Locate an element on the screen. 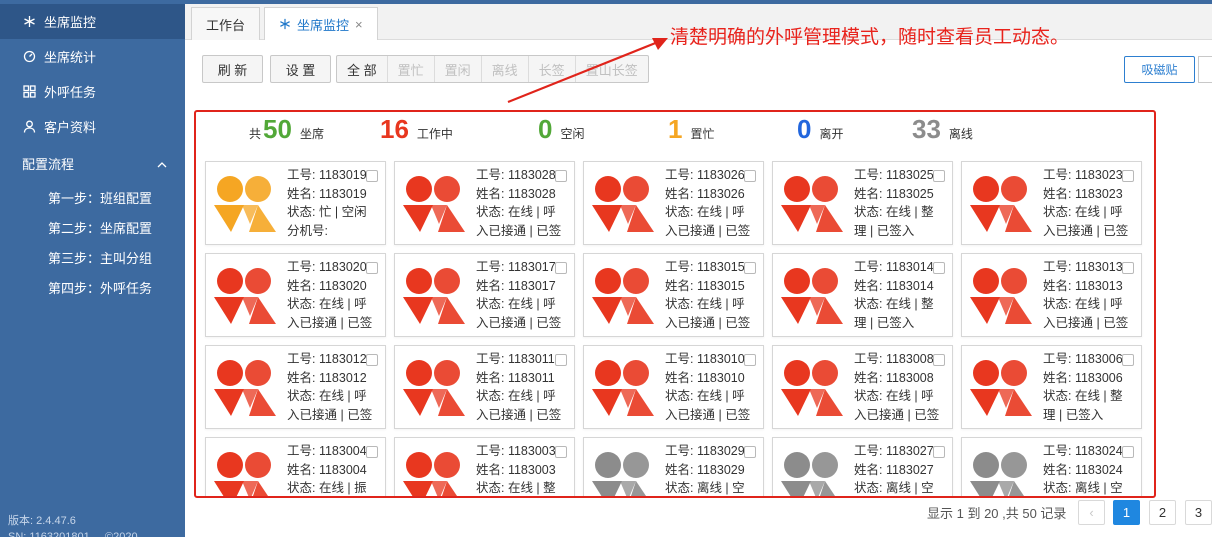 The image size is (1212, 537). agent-name-text: 姓名: 1183027 is located at coordinates (894, 469).